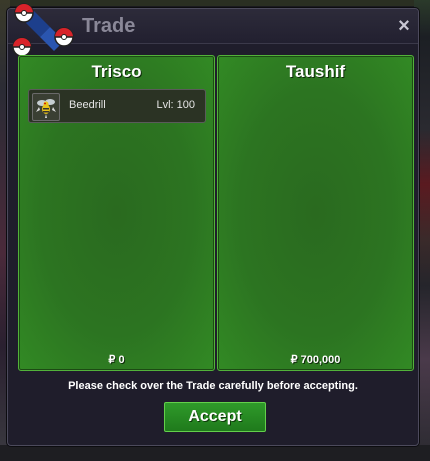 The width and height of the screenshot is (430, 461). Describe the element at coordinates (117, 106) in the screenshot. I see `trade-item-slot: Beedrill Lvl: 100` at that location.